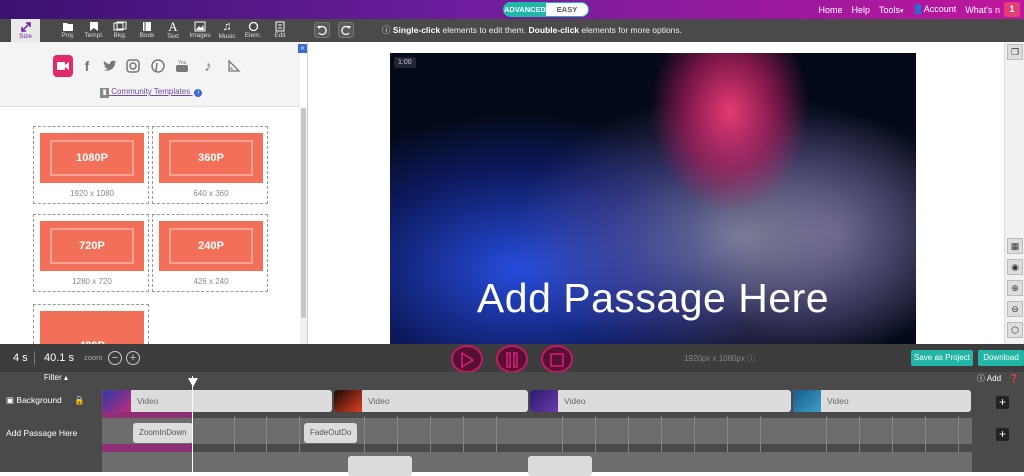 This screenshot has height=476, width=1024. What do you see at coordinates (182, 63) in the screenshot?
I see `svg-text: You` at bounding box center [182, 63].